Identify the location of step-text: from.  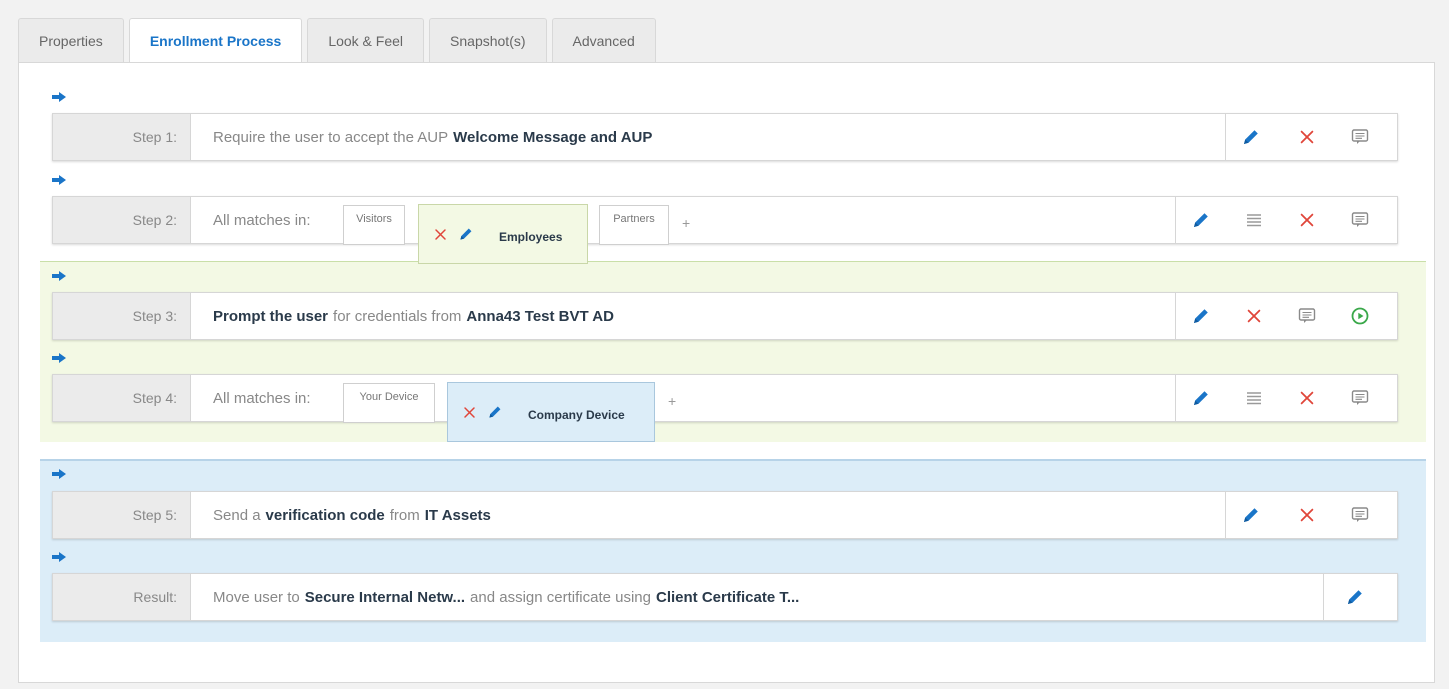
(404, 515).